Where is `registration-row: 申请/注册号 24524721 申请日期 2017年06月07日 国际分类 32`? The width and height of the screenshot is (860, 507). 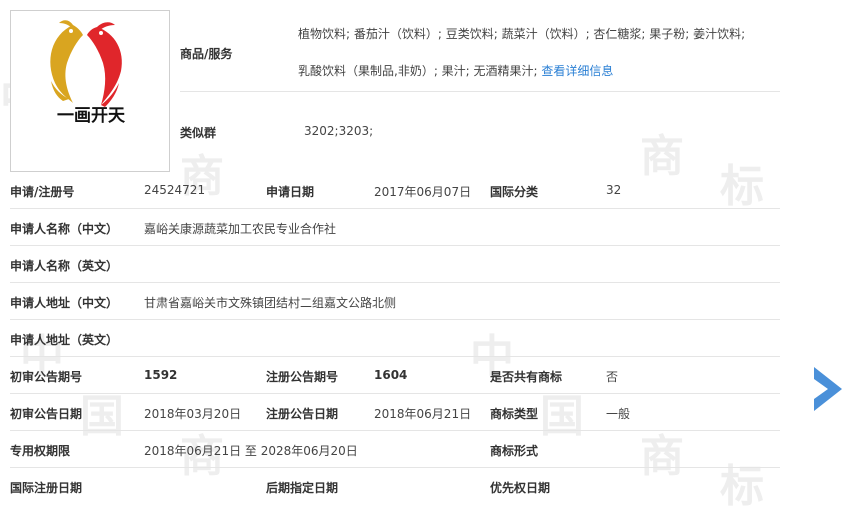 registration-row: 申请/注册号 24524721 申请日期 2017年06月07日 国际分类 32 is located at coordinates (395, 190).